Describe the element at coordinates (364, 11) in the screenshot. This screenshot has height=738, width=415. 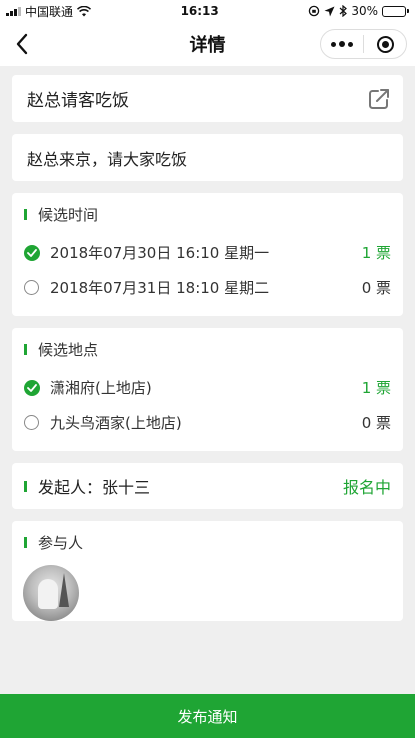
I see `battery-percent: 30%` at that location.